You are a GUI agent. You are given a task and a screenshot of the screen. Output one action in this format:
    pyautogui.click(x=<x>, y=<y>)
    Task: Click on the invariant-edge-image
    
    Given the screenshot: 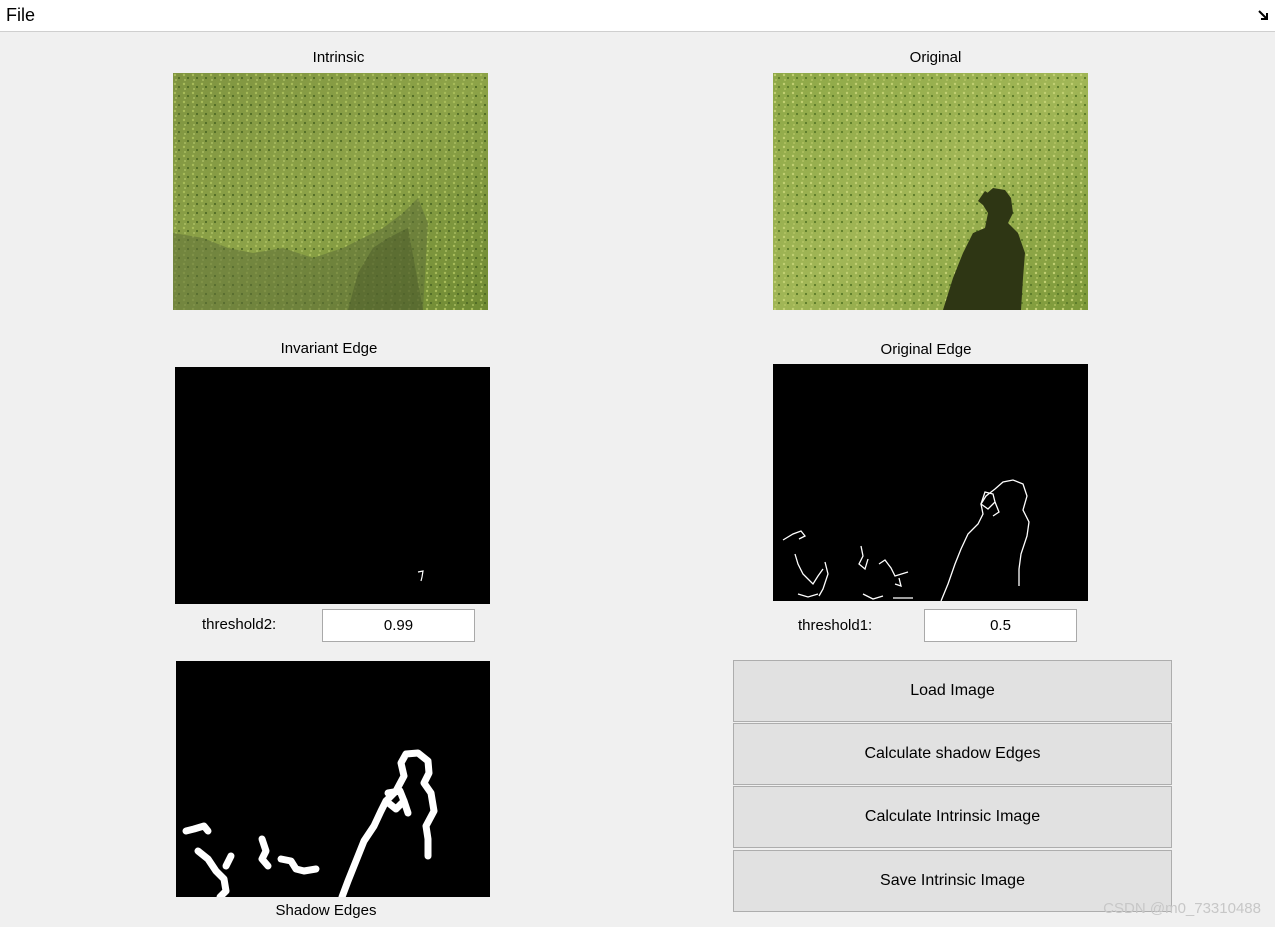 What is the action you would take?
    pyautogui.click(x=332, y=485)
    